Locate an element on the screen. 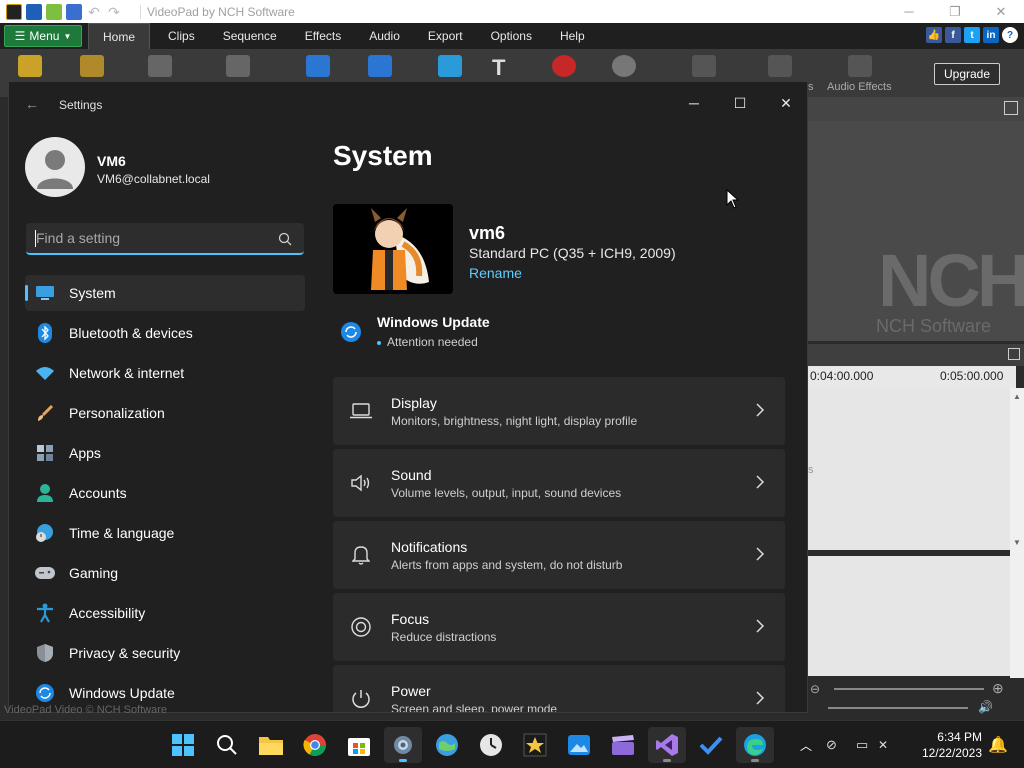 This screenshot has width=1024, height=768. show-hidden-icons-chevron-icon: ︿ is located at coordinates (806, 745).